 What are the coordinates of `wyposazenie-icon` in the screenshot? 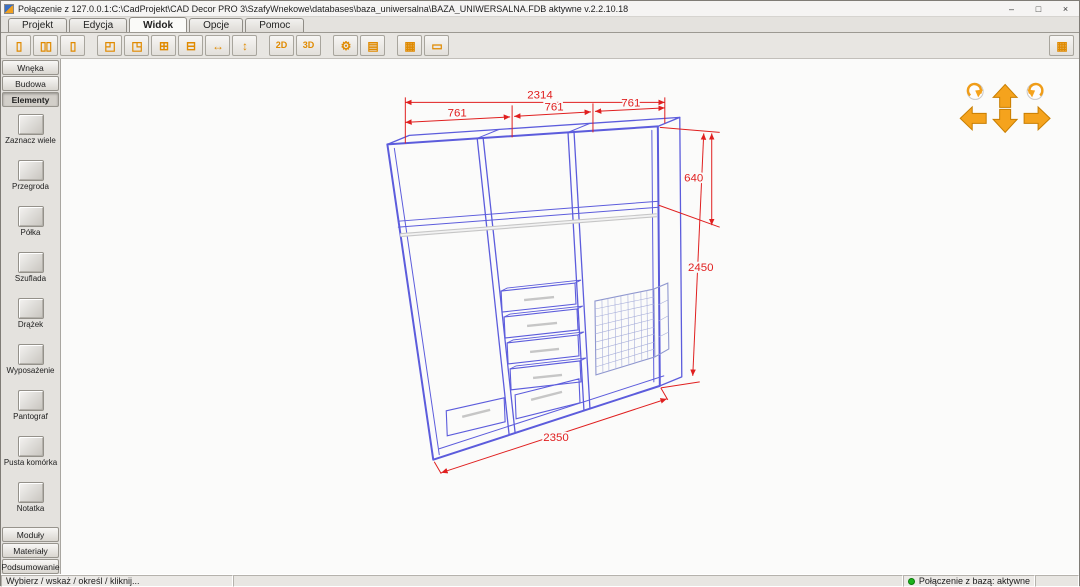 It's located at (30, 355).